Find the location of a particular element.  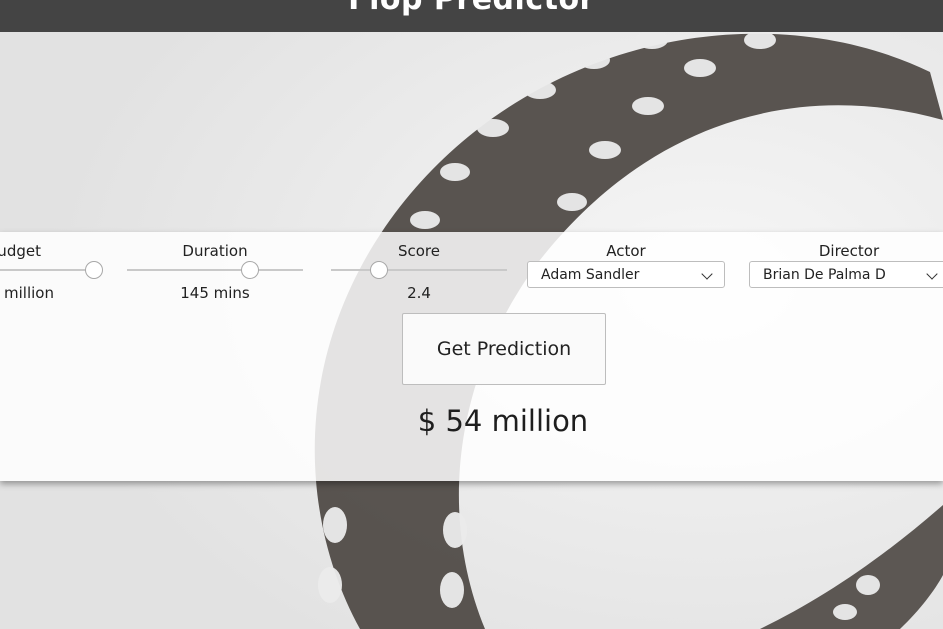

duration-field: Duration is located at coordinates (215, 251).